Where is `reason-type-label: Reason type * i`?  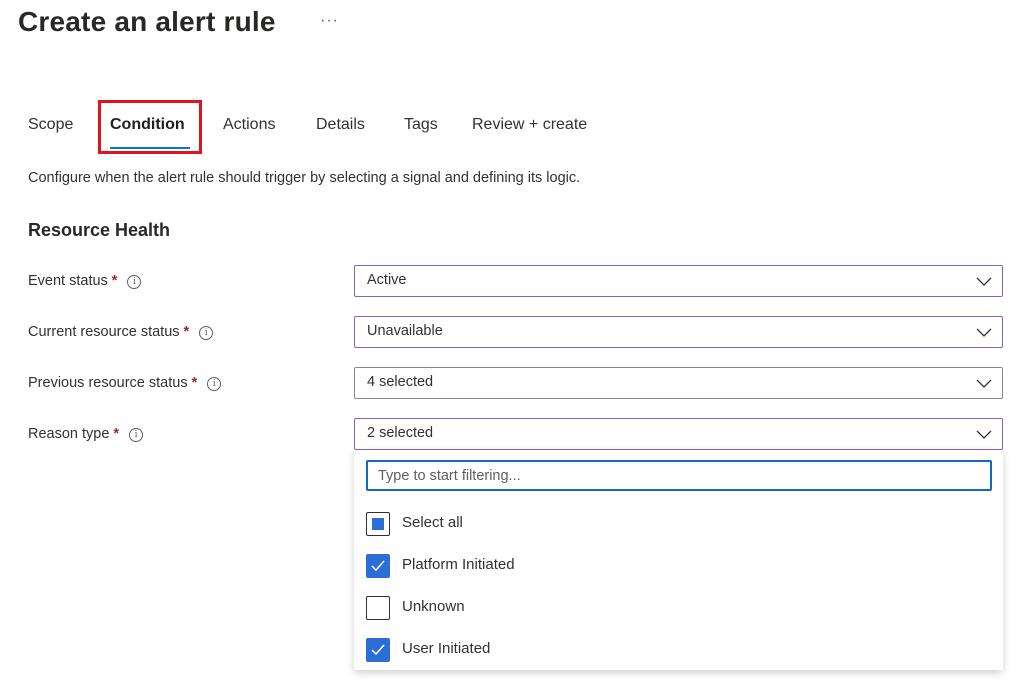 reason-type-label: Reason type * i is located at coordinates (86, 434).